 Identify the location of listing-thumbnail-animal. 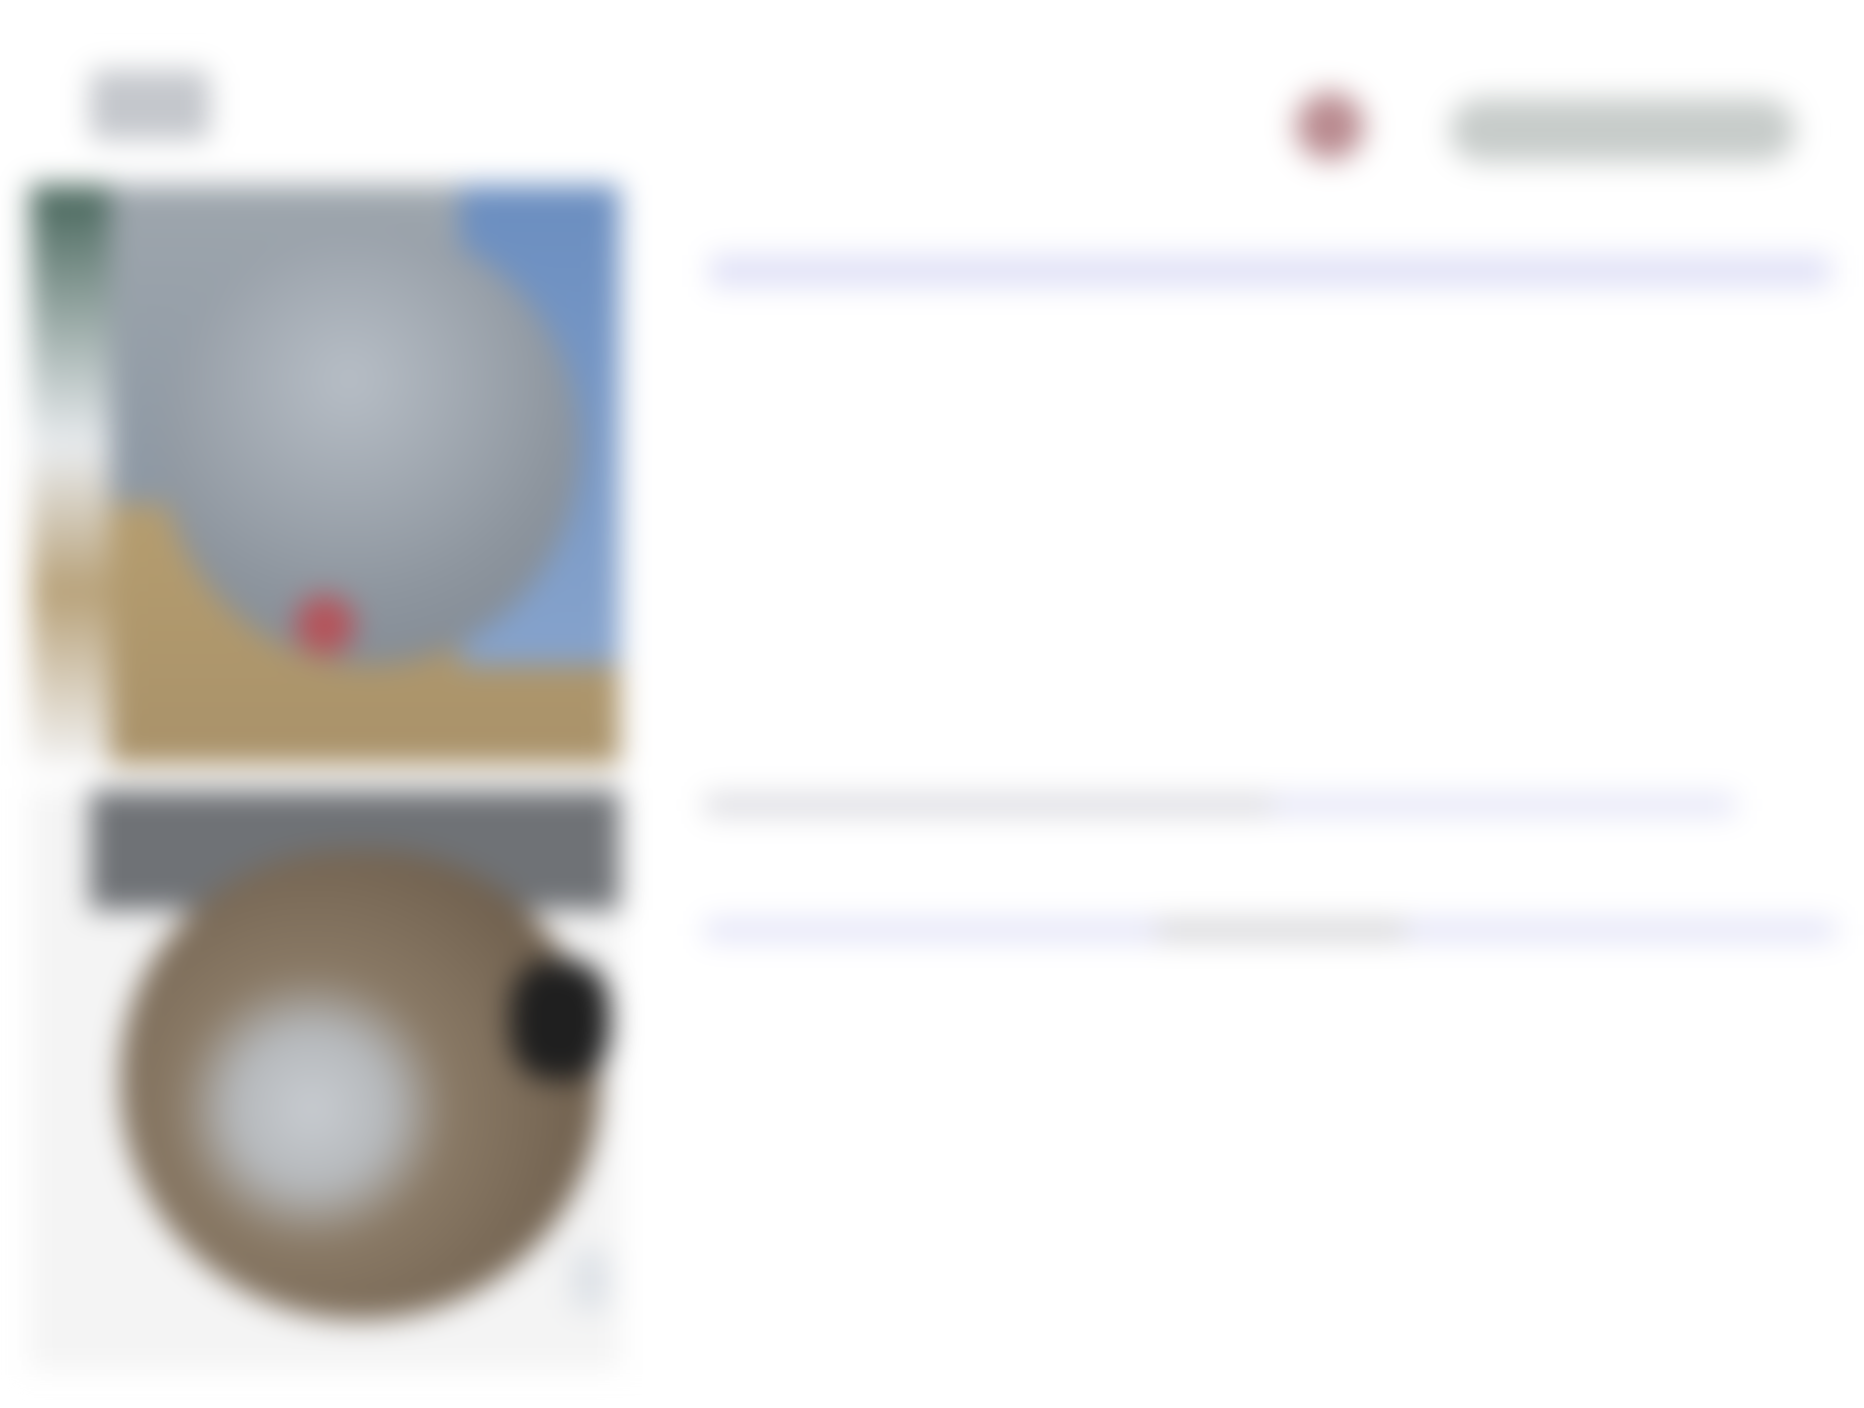
(325, 1080).